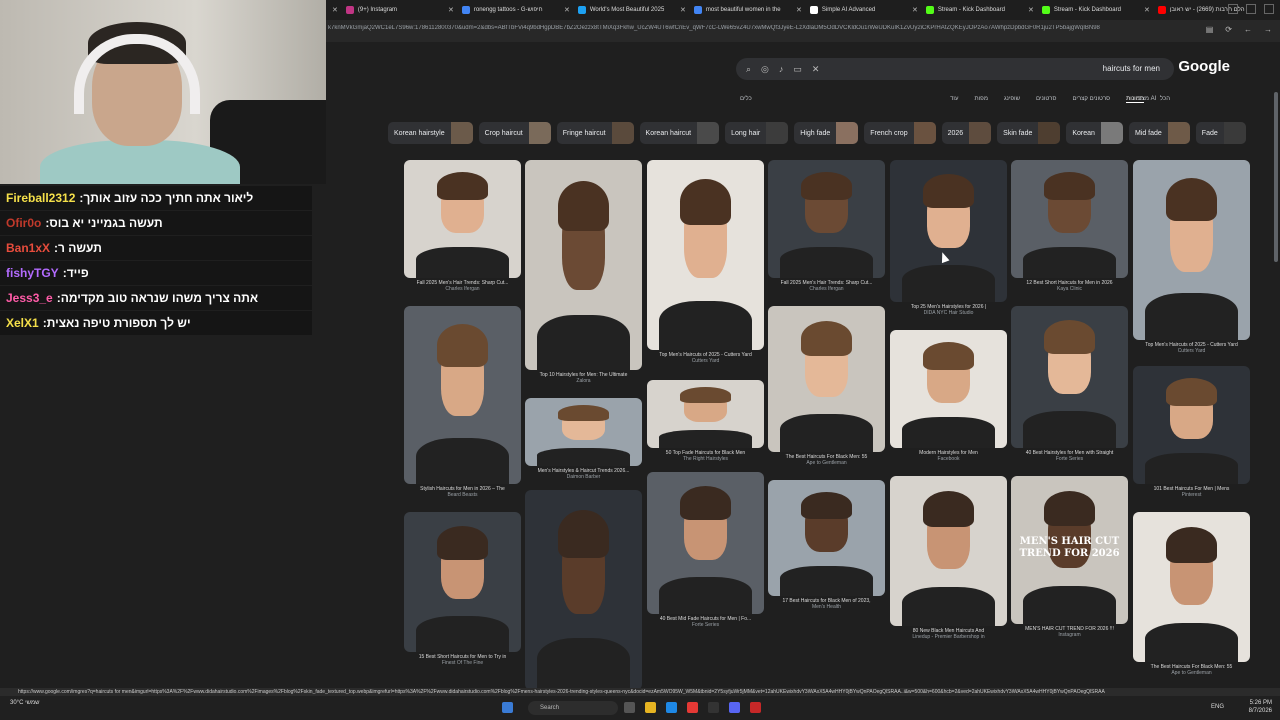 This screenshot has width=1280, height=720. What do you see at coordinates (1147, 99) in the screenshot?
I see `ai-mode-button: מצב AI` at bounding box center [1147, 99].